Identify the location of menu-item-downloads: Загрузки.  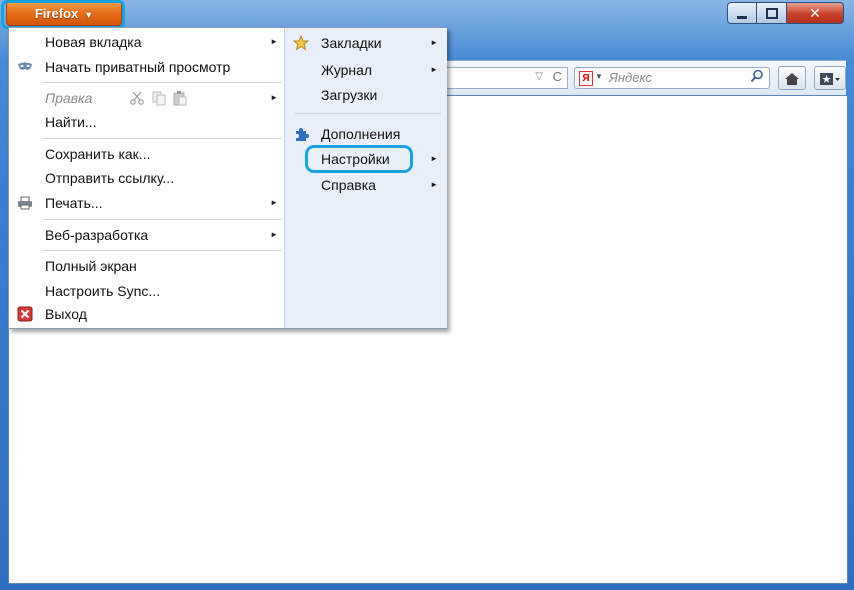
(366, 95).